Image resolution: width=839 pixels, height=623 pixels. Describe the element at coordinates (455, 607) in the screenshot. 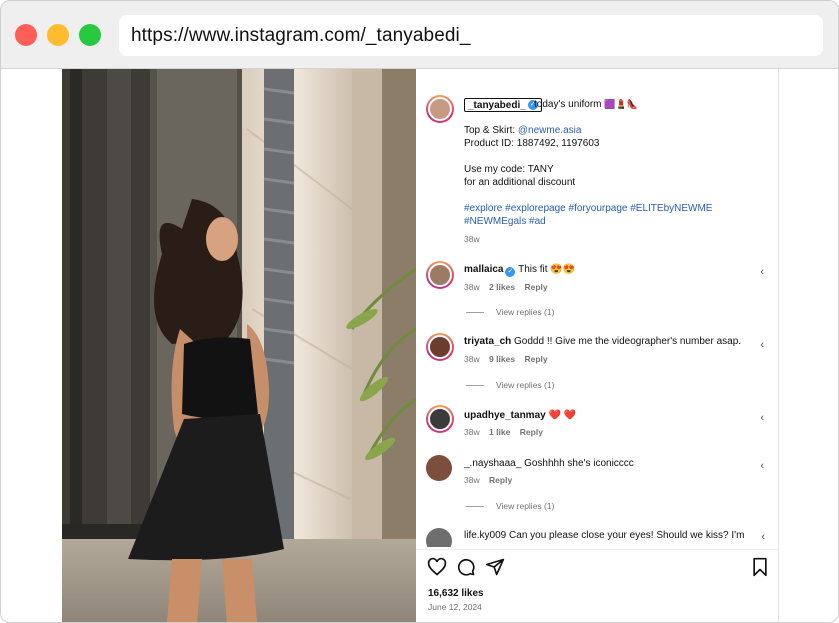

I see `post-date: June 12, 2024` at that location.